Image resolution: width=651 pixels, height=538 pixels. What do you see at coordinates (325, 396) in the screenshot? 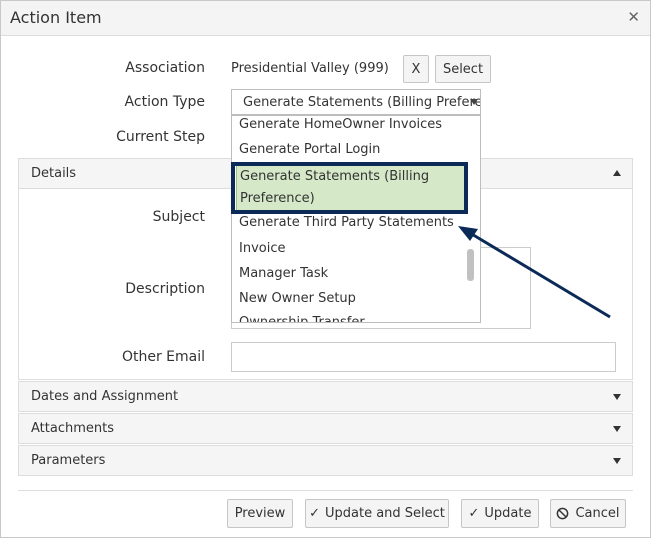
I see `dates-assignment-header: Dates and Assignment` at bounding box center [325, 396].